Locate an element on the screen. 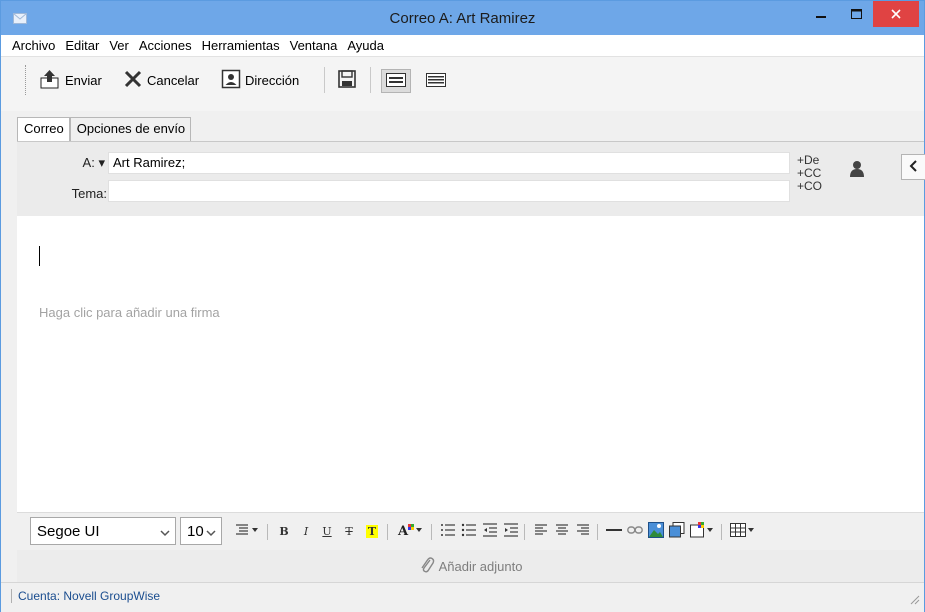 The height and width of the screenshot is (612, 925). save-button is located at coordinates (347, 80).